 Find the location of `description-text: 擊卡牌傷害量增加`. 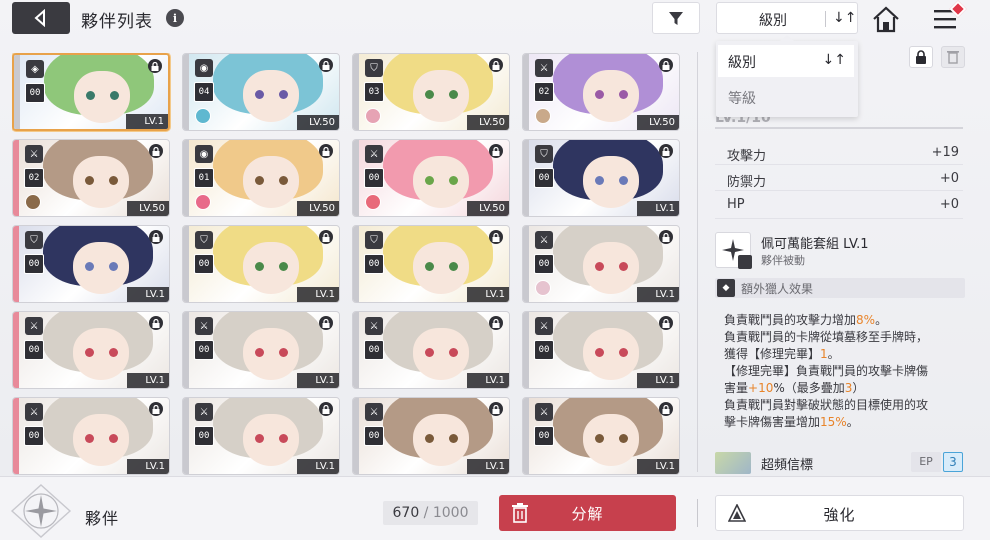

description-text: 擊卡牌傷害量增加 is located at coordinates (772, 422).